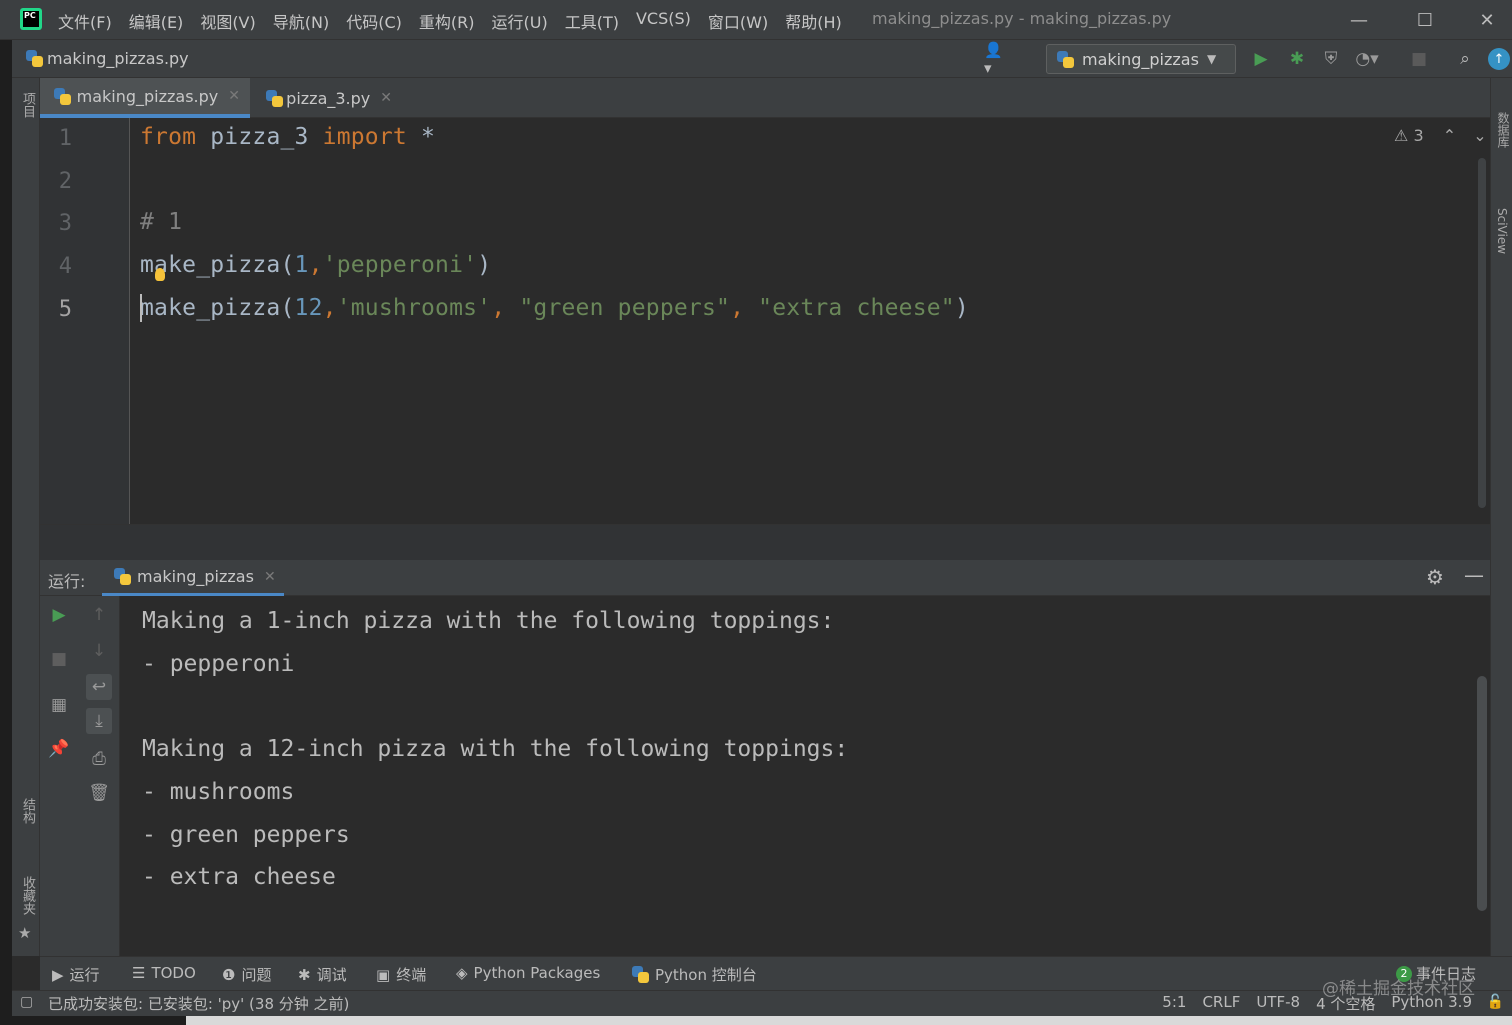 Image resolution: width=1512 pixels, height=1025 pixels. I want to click on run-toolbar: ▶ ↑ ■ ↓ ↩ ▦ ⤓ 📌 ⎙ 🗑, so click(80, 776).